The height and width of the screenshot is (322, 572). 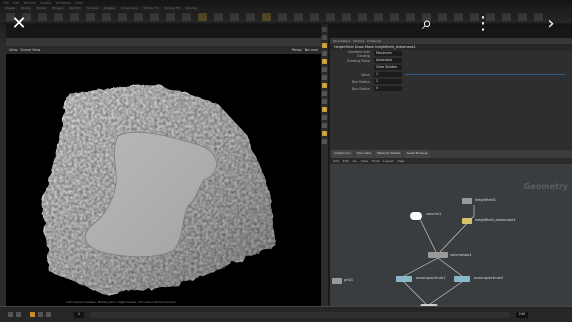 What do you see at coordinates (404, 279) in the screenshot?
I see `node-oceanspectrum1` at bounding box center [404, 279].